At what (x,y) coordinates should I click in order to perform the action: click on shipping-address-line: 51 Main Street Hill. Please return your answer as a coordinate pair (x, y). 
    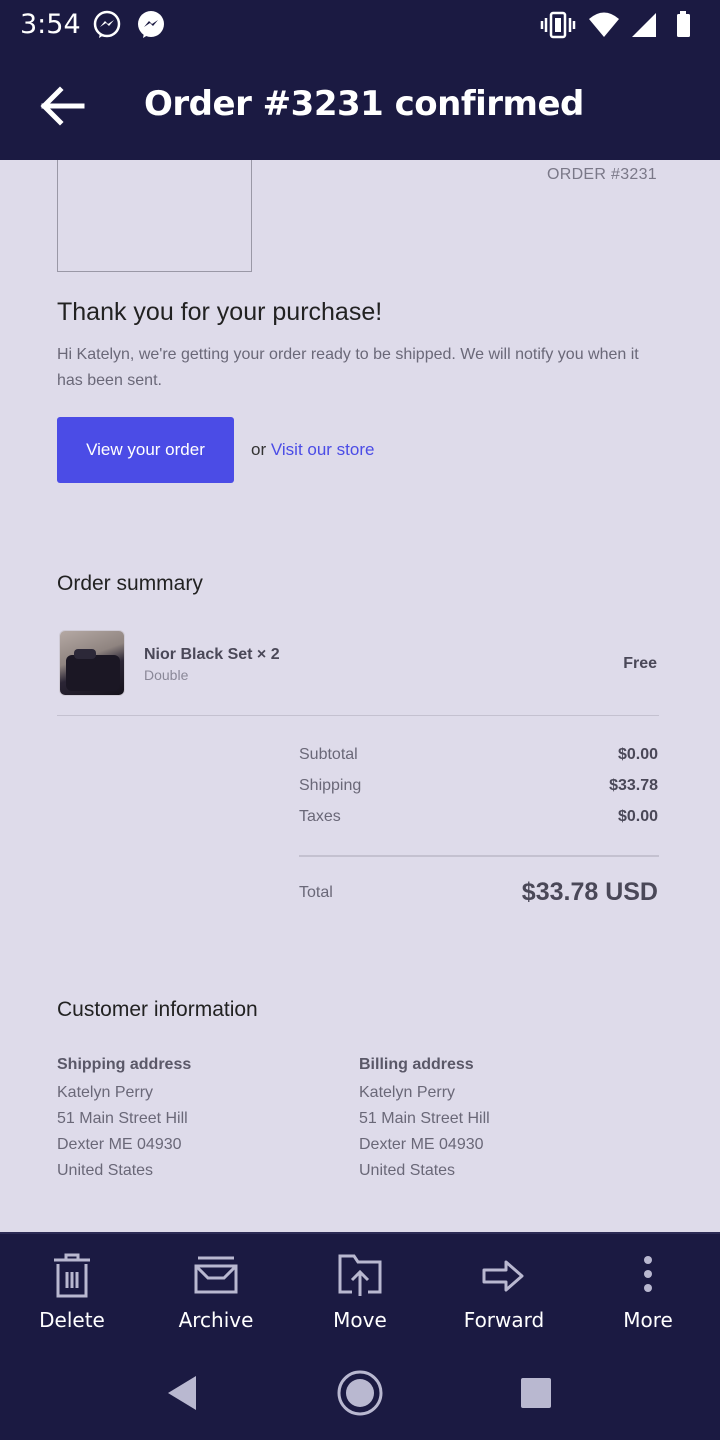
    Looking at the image, I should click on (122, 1118).